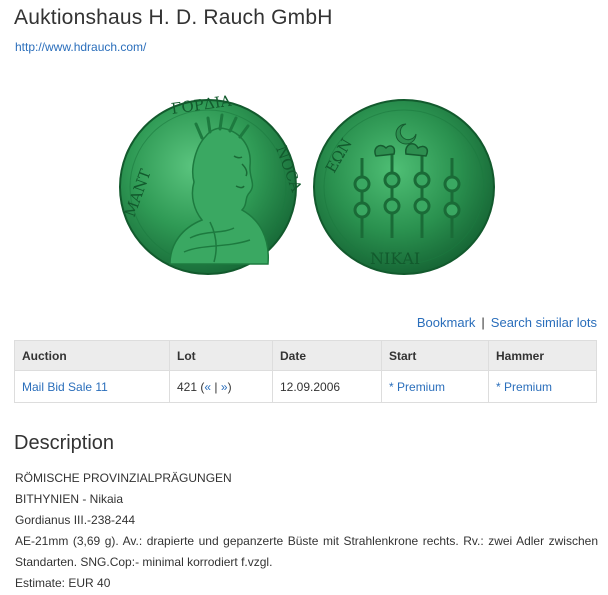  Describe the element at coordinates (404, 187) in the screenshot. I see `coin-reverse: ΝΙΚΑΙ ΕΩΝ` at that location.